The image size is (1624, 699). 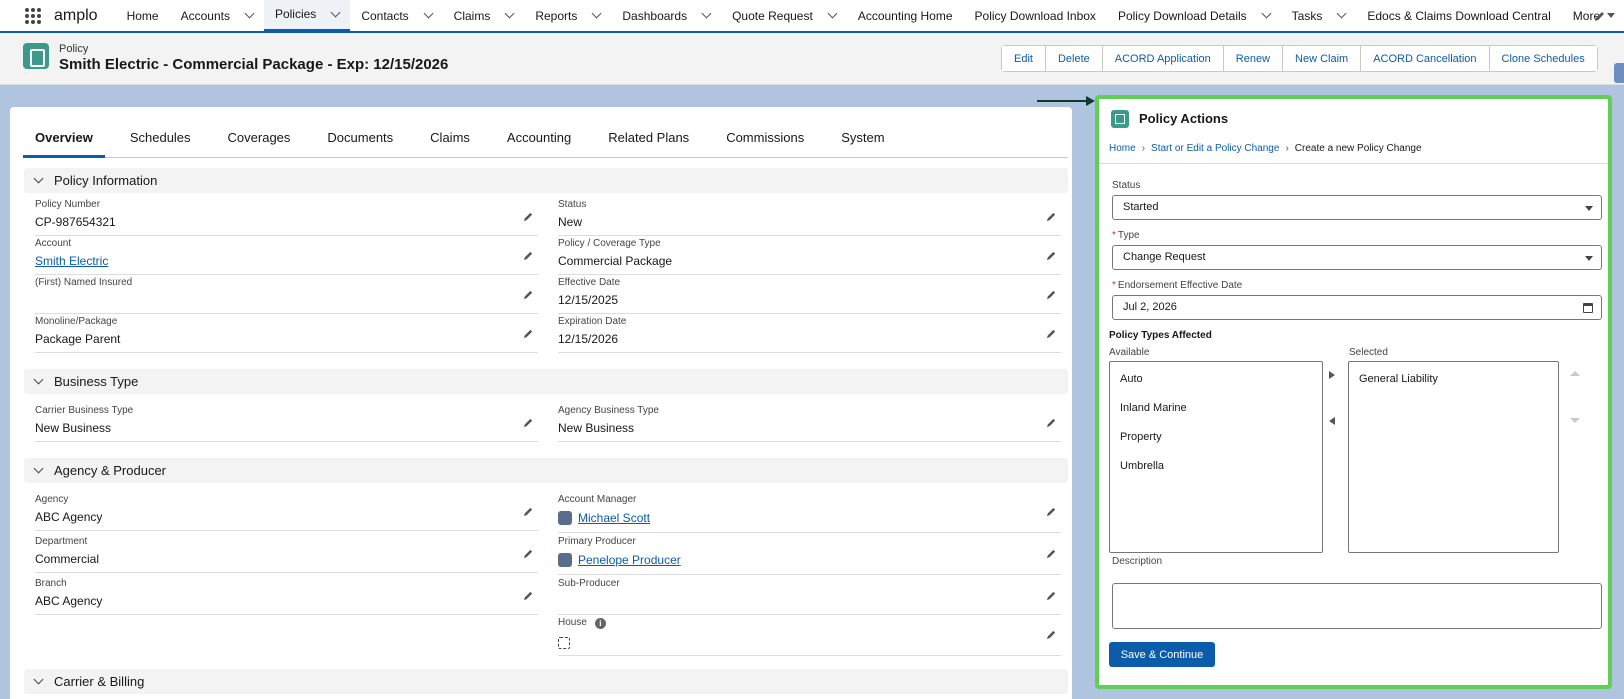 I want to click on section-header-policy-information: Policy Information, so click(x=546, y=180).